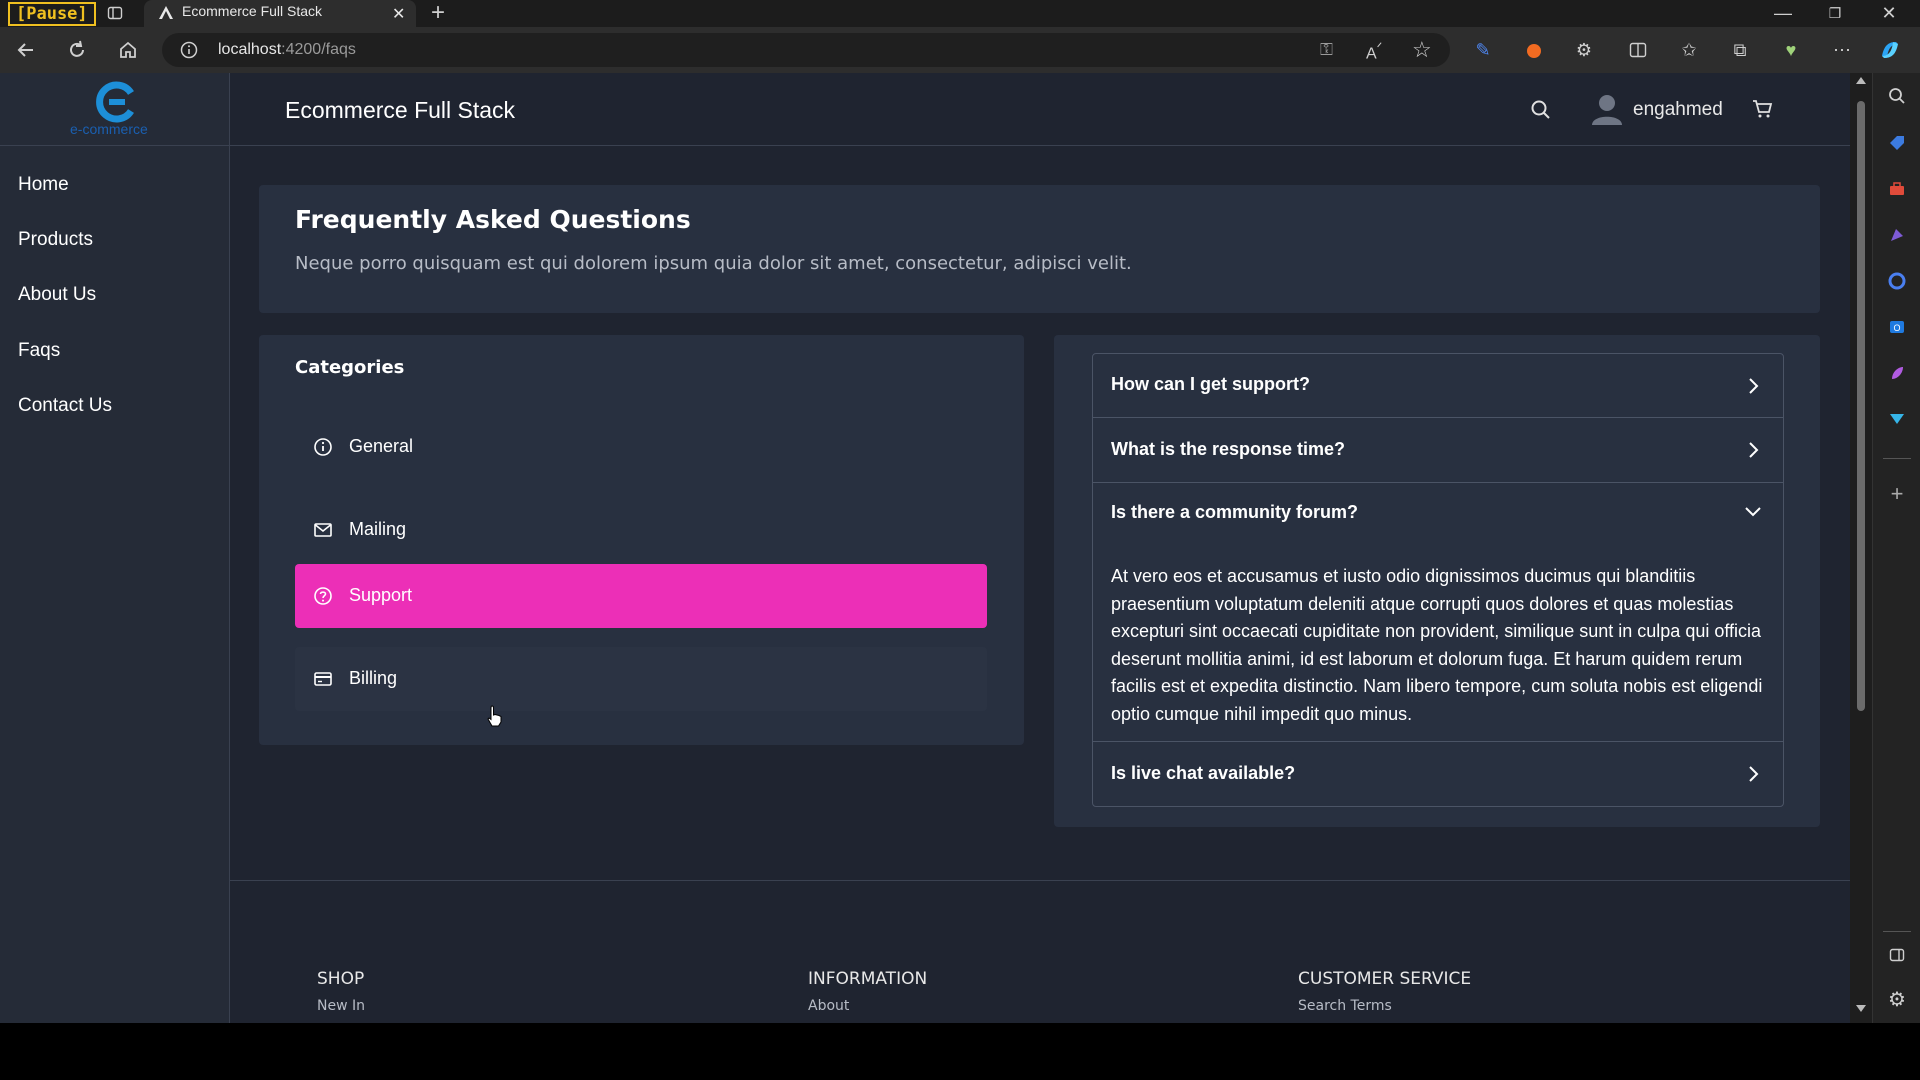 This screenshot has height=1080, width=1920. I want to click on faq-question: Is live chat available?, so click(1203, 773).